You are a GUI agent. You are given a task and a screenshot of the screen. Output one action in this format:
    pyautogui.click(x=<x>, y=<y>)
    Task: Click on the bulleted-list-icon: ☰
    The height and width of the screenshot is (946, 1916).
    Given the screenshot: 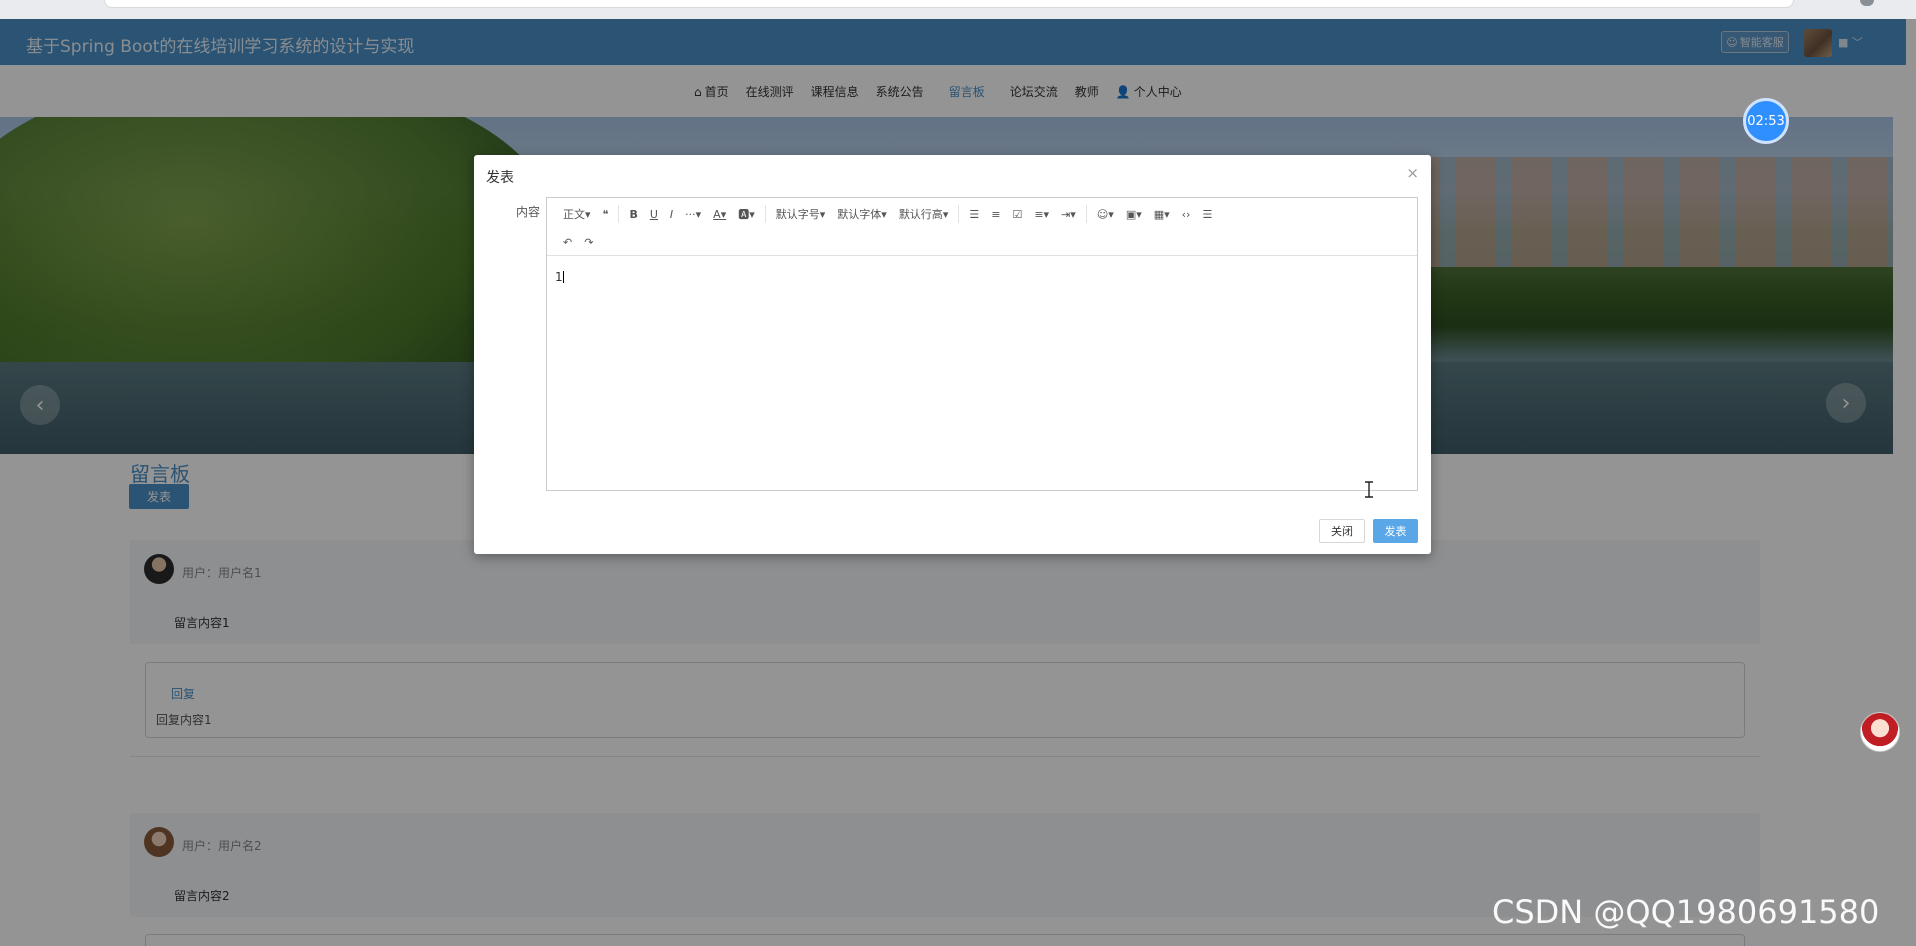 What is the action you would take?
    pyautogui.click(x=974, y=214)
    